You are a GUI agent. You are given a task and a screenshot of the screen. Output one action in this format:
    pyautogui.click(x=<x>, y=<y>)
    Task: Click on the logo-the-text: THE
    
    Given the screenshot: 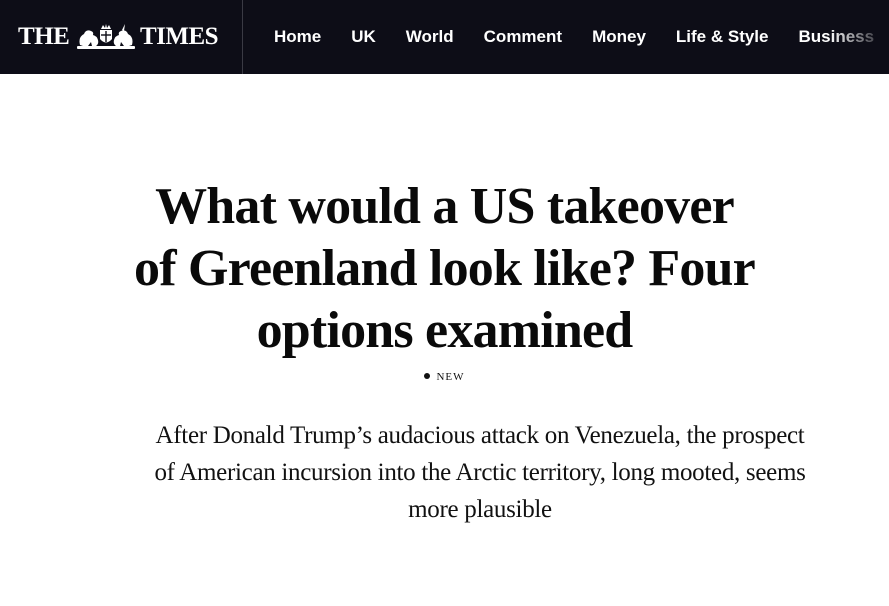 What is the action you would take?
    pyautogui.click(x=44, y=36)
    